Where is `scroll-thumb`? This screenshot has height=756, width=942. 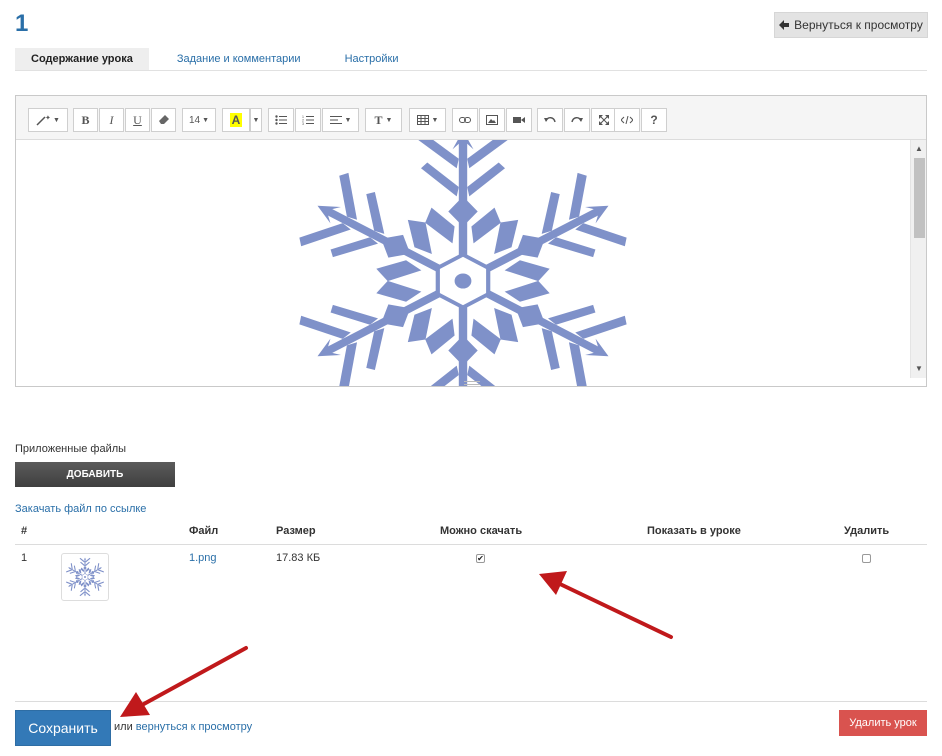 scroll-thumb is located at coordinates (919, 198).